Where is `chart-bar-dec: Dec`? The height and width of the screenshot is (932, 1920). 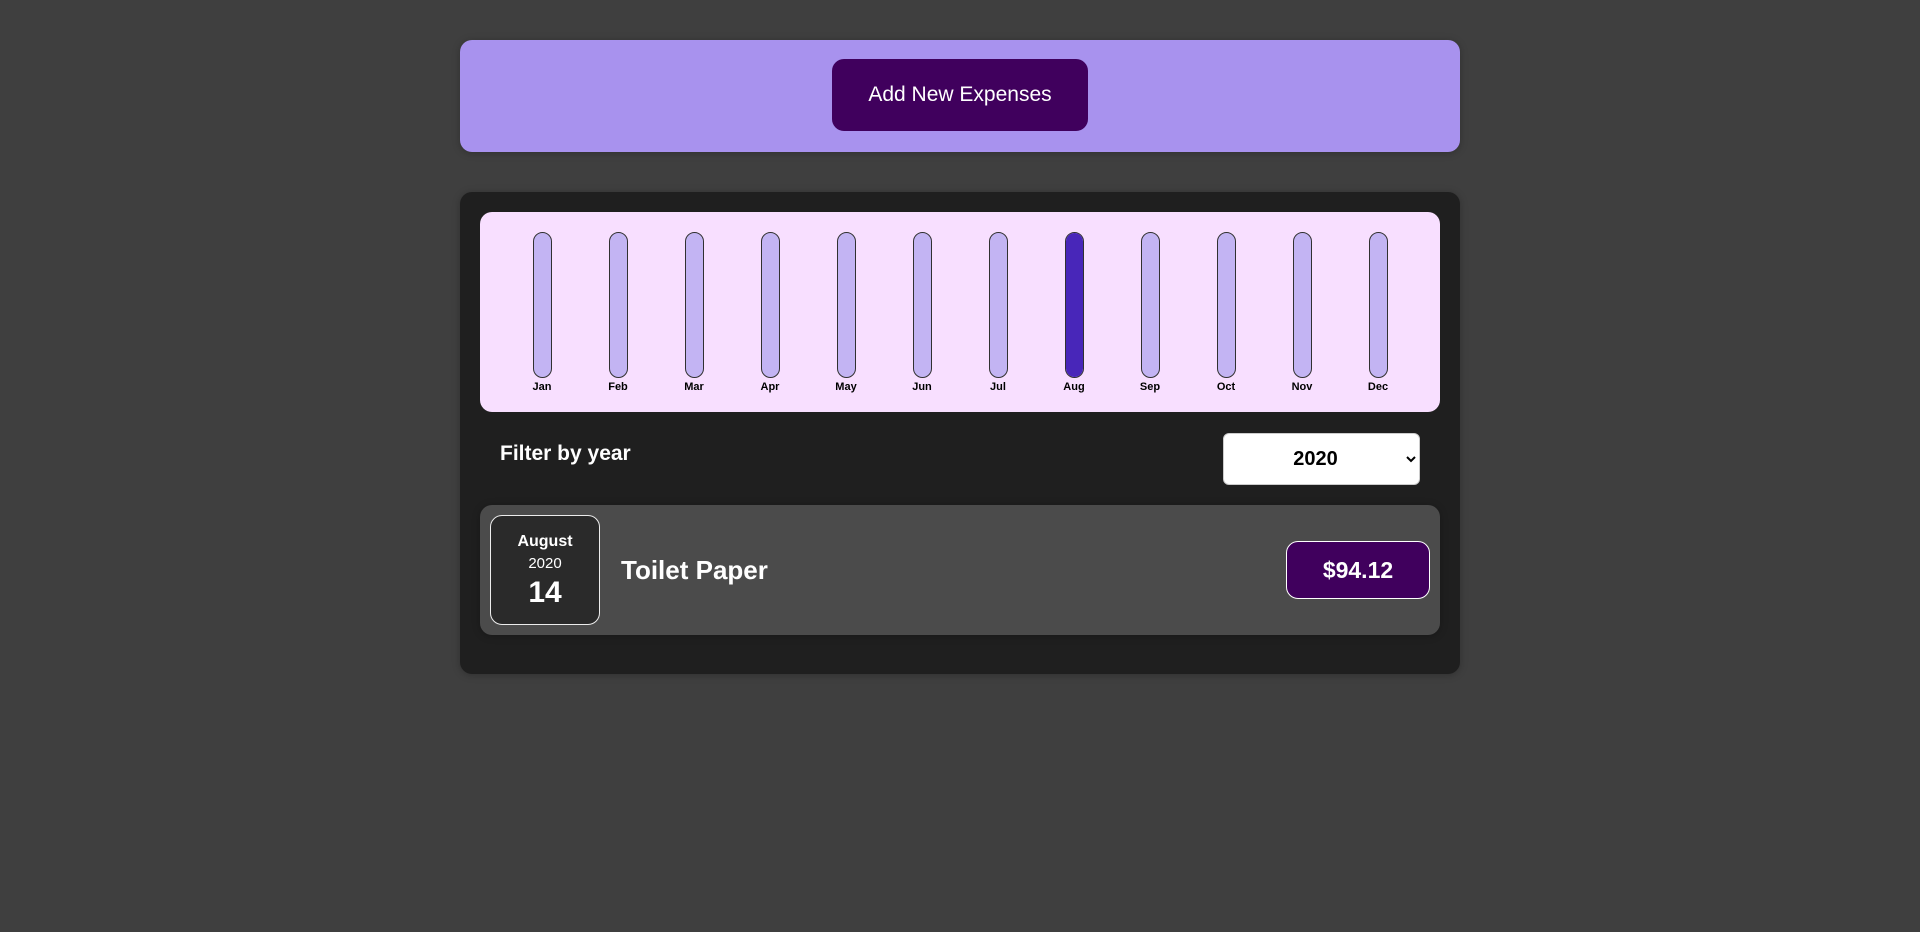
chart-bar-dec: Dec is located at coordinates (1378, 322).